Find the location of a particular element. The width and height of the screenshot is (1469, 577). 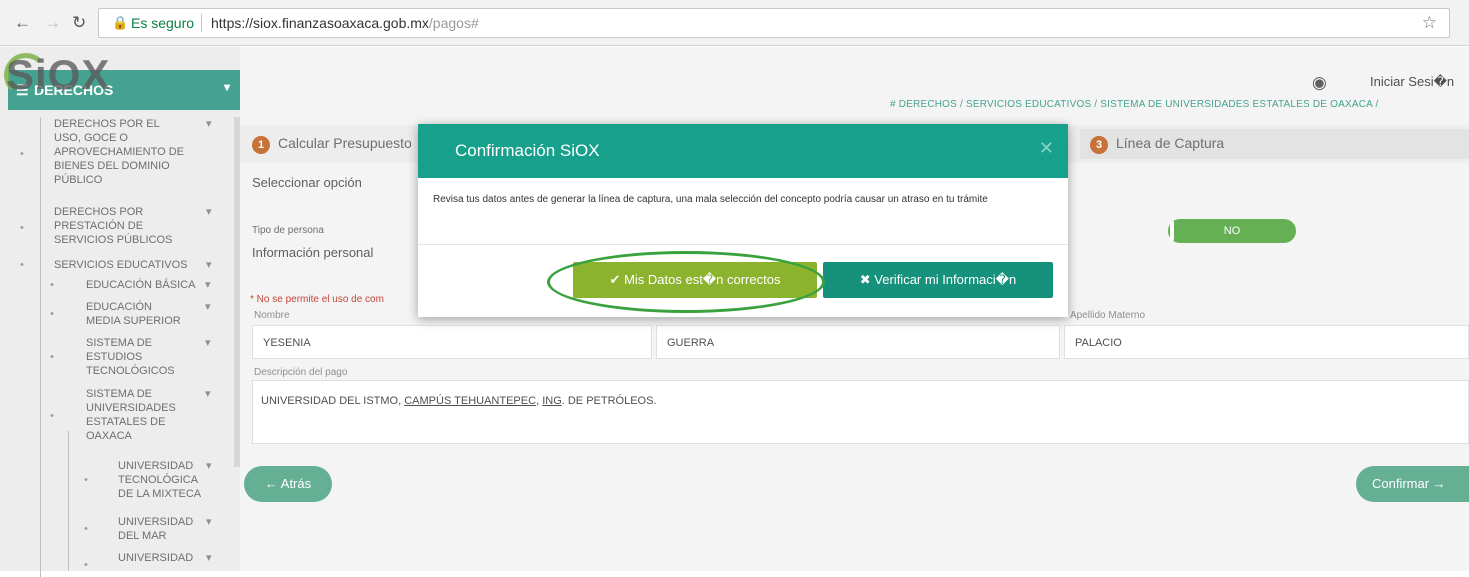

modal-header: Confirmación SiOX ✕ is located at coordinates (743, 151).